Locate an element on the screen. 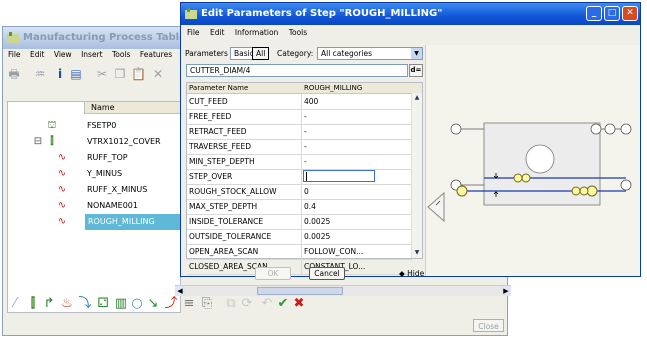 The width and height of the screenshot is (647, 338). parameter-row: STEP_OVER is located at coordinates (299, 177).